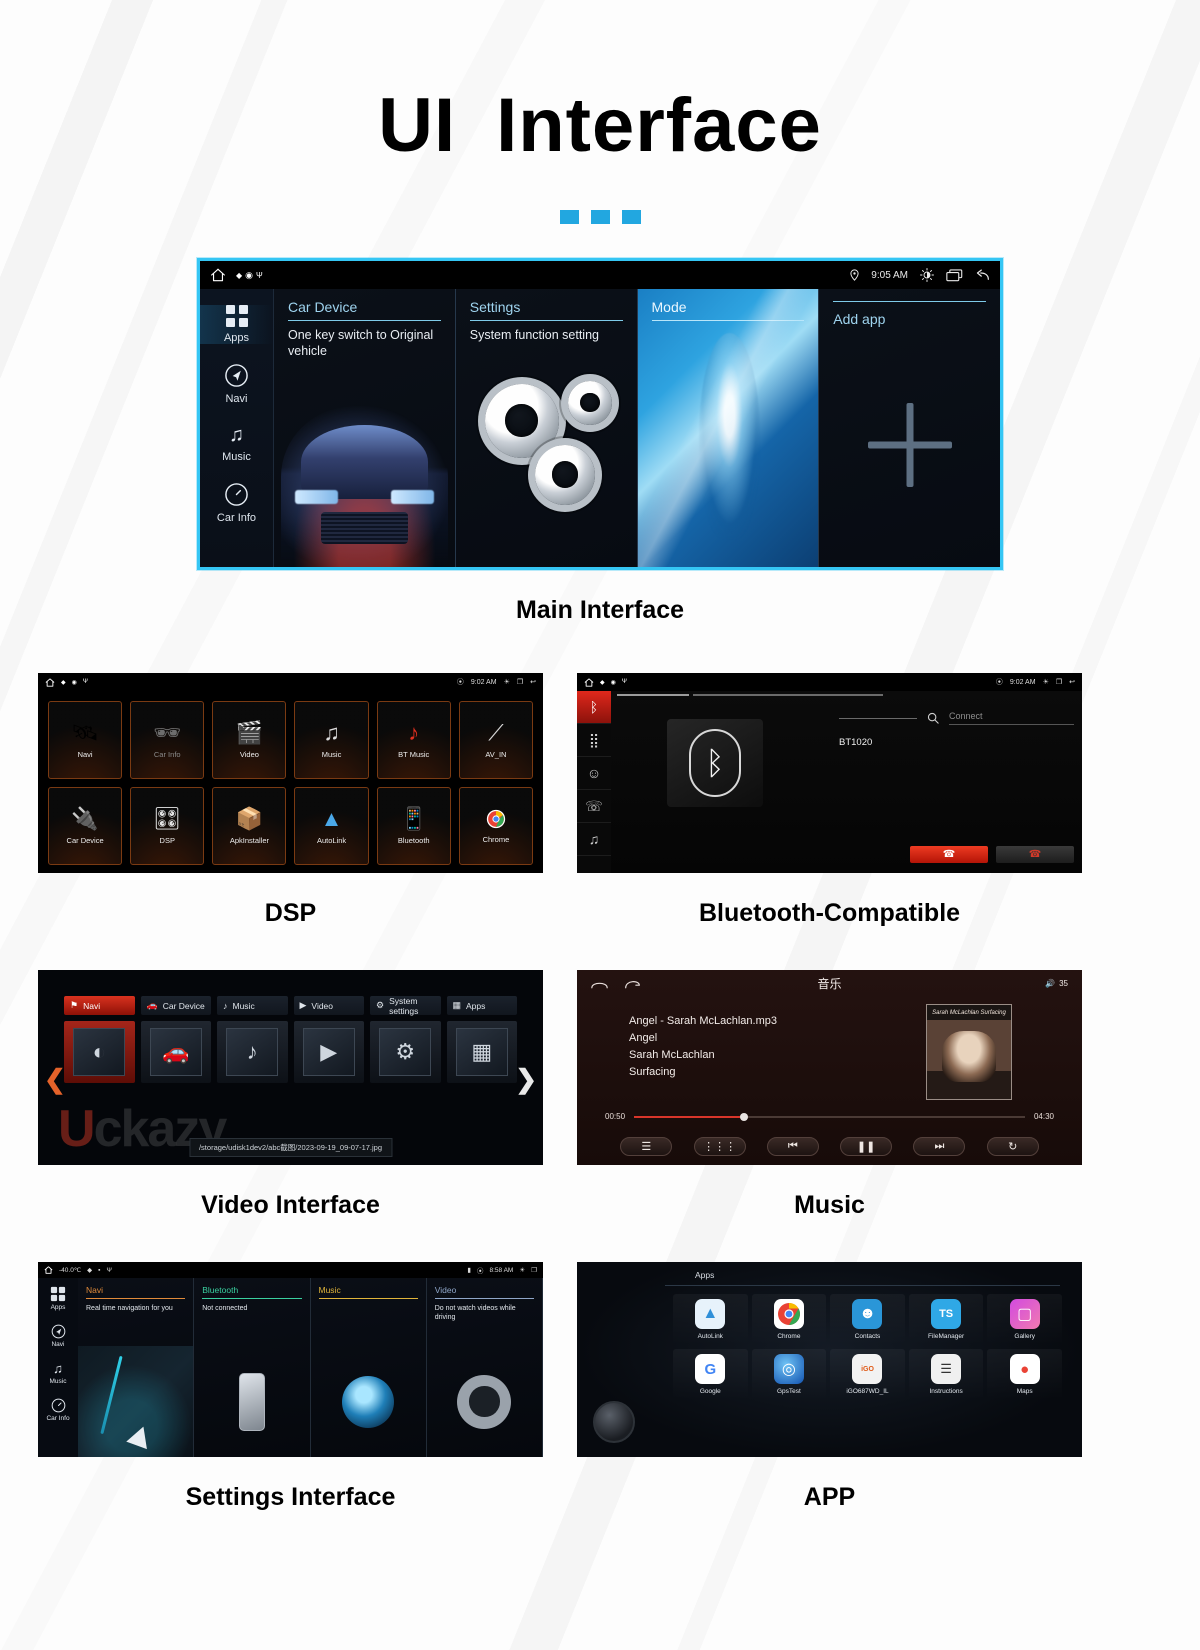  I want to click on card-settings: Settings System function setting, so click(546, 428).